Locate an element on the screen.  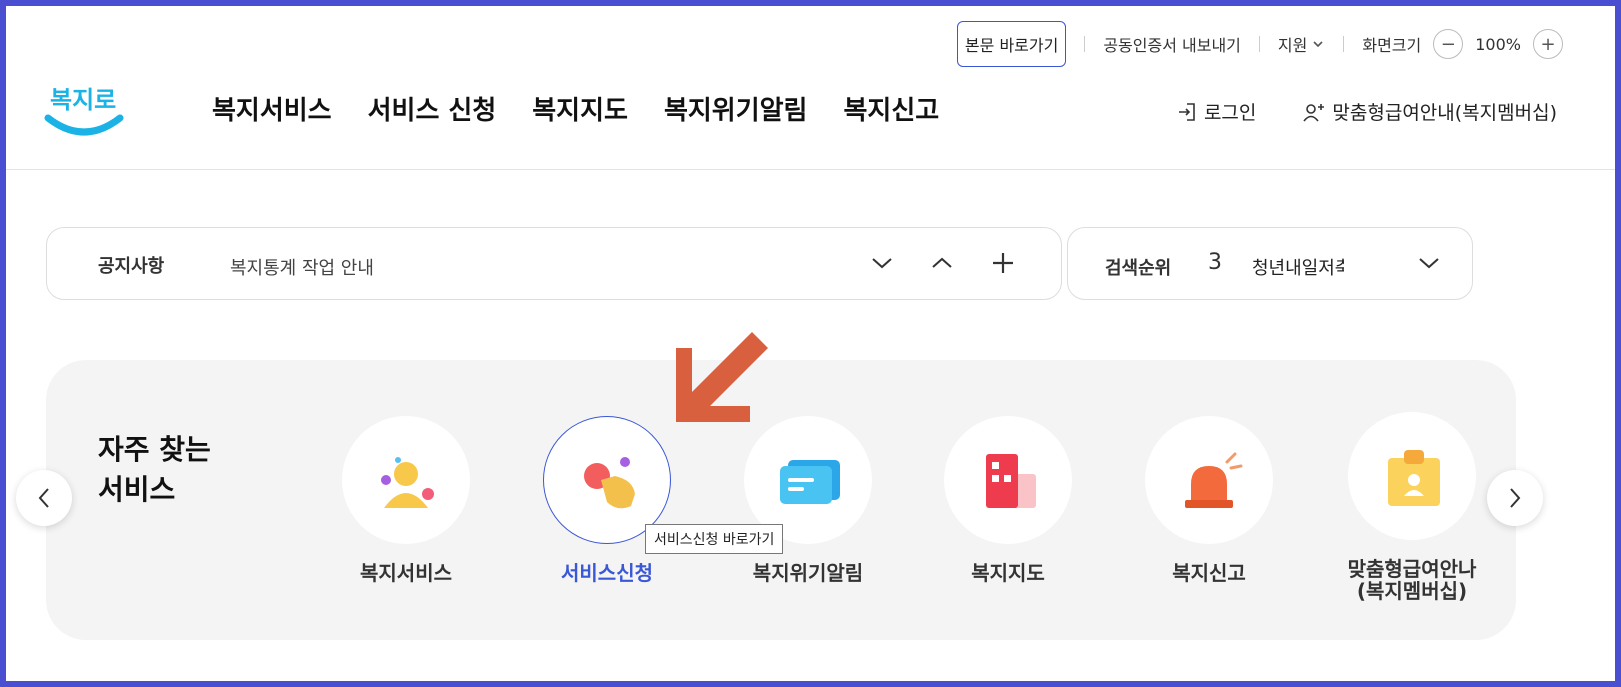
service-item-apply: 서비스신청 is located at coordinates (607, 500).